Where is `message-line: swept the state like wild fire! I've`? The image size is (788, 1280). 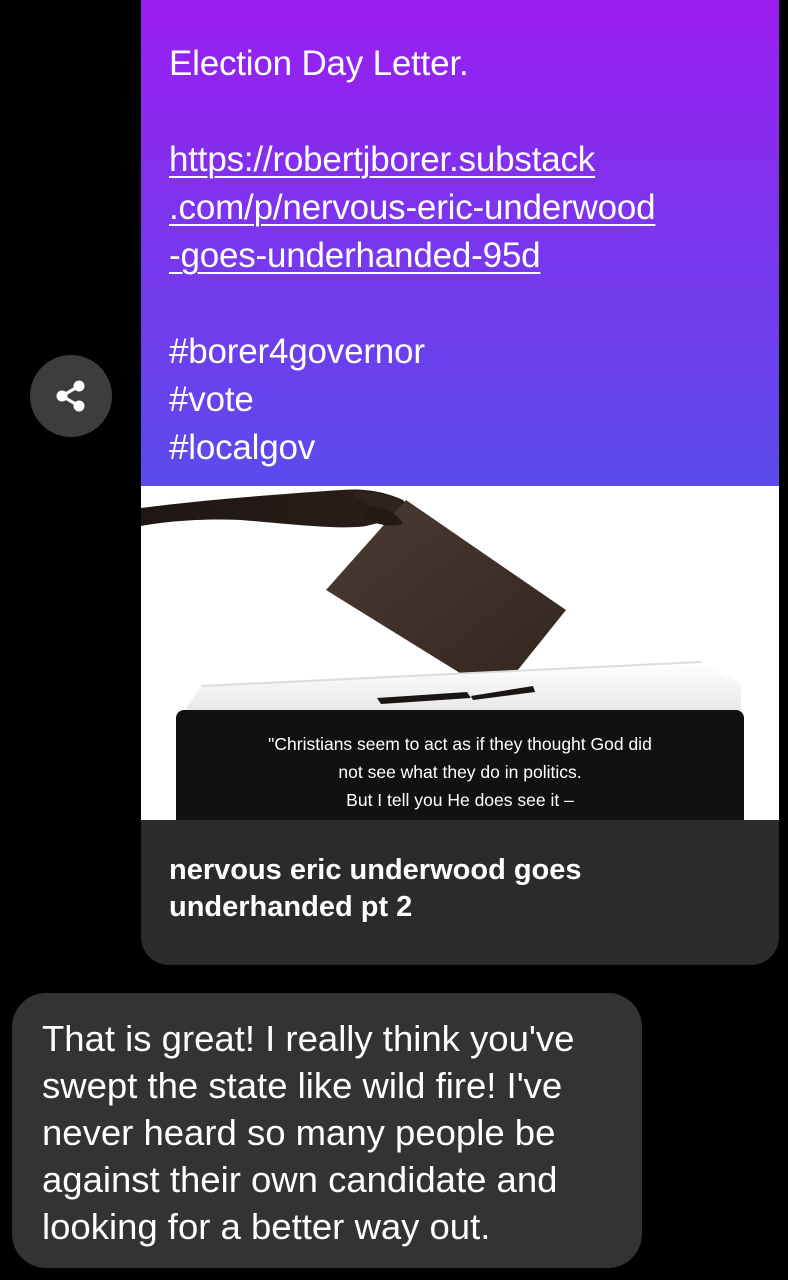 message-line: swept the state like wild fire! I've is located at coordinates (302, 1085).